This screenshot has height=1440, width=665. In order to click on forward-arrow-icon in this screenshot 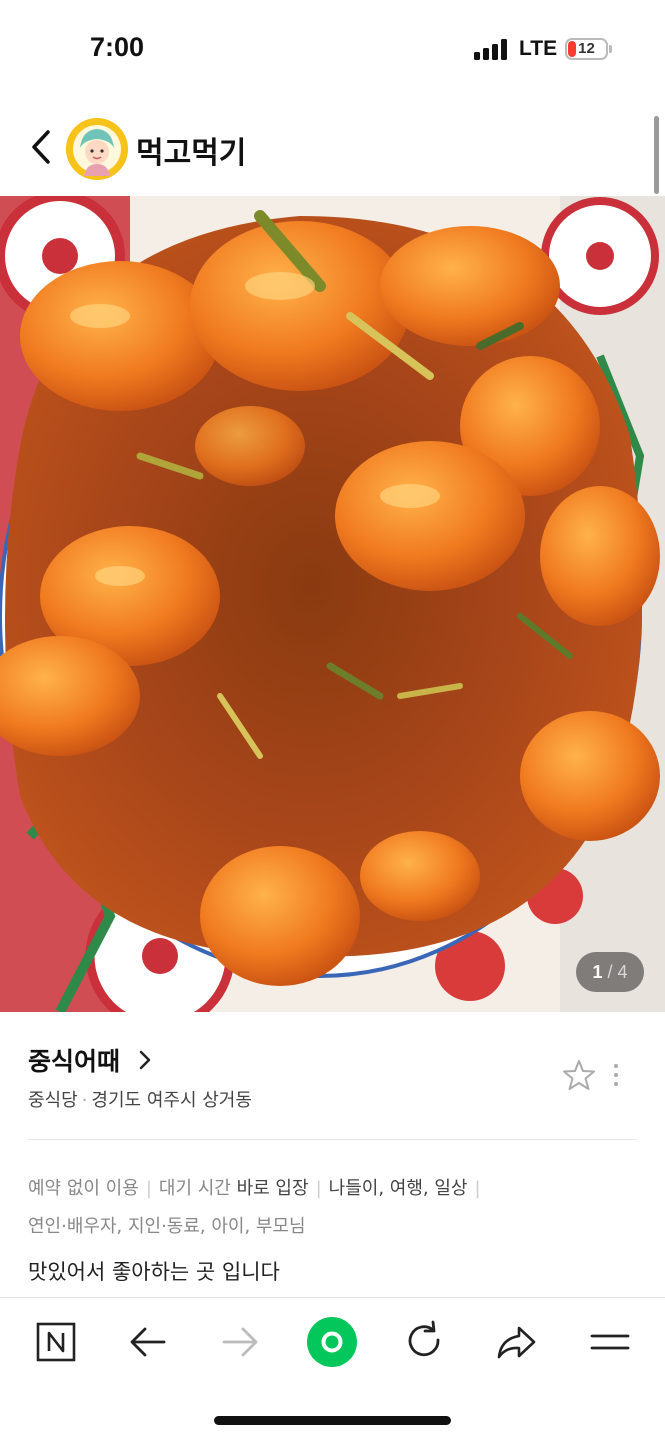, I will do `click(240, 1342)`.